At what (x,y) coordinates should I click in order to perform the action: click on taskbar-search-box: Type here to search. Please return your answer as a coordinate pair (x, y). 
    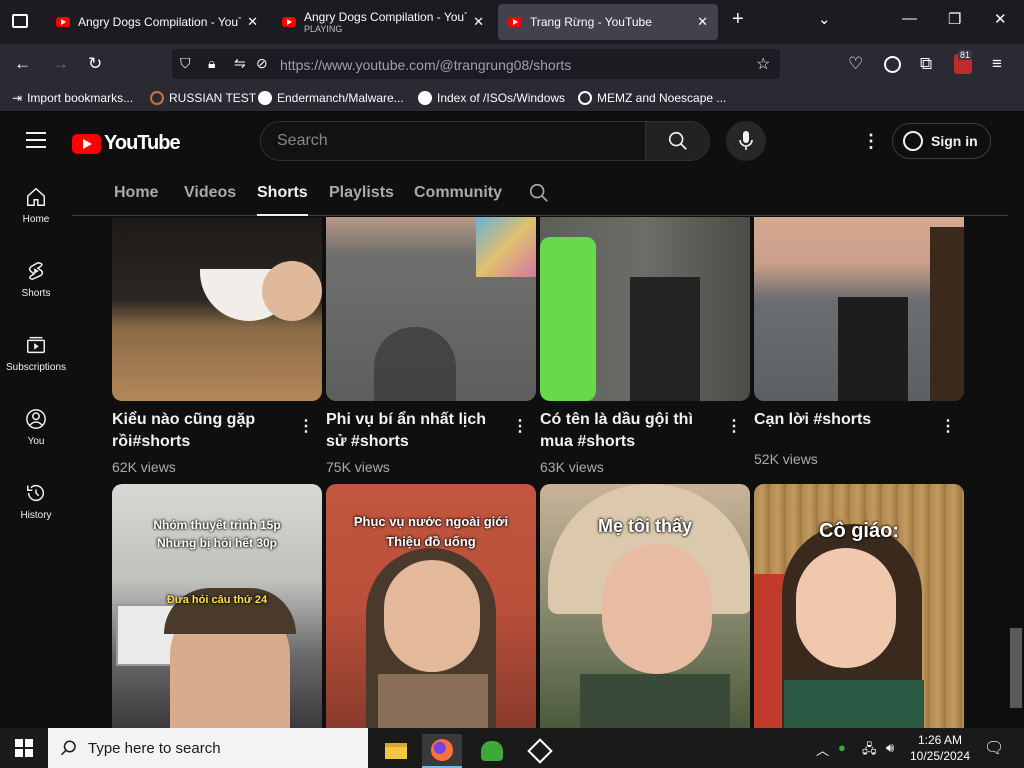
    Looking at the image, I should click on (208, 748).